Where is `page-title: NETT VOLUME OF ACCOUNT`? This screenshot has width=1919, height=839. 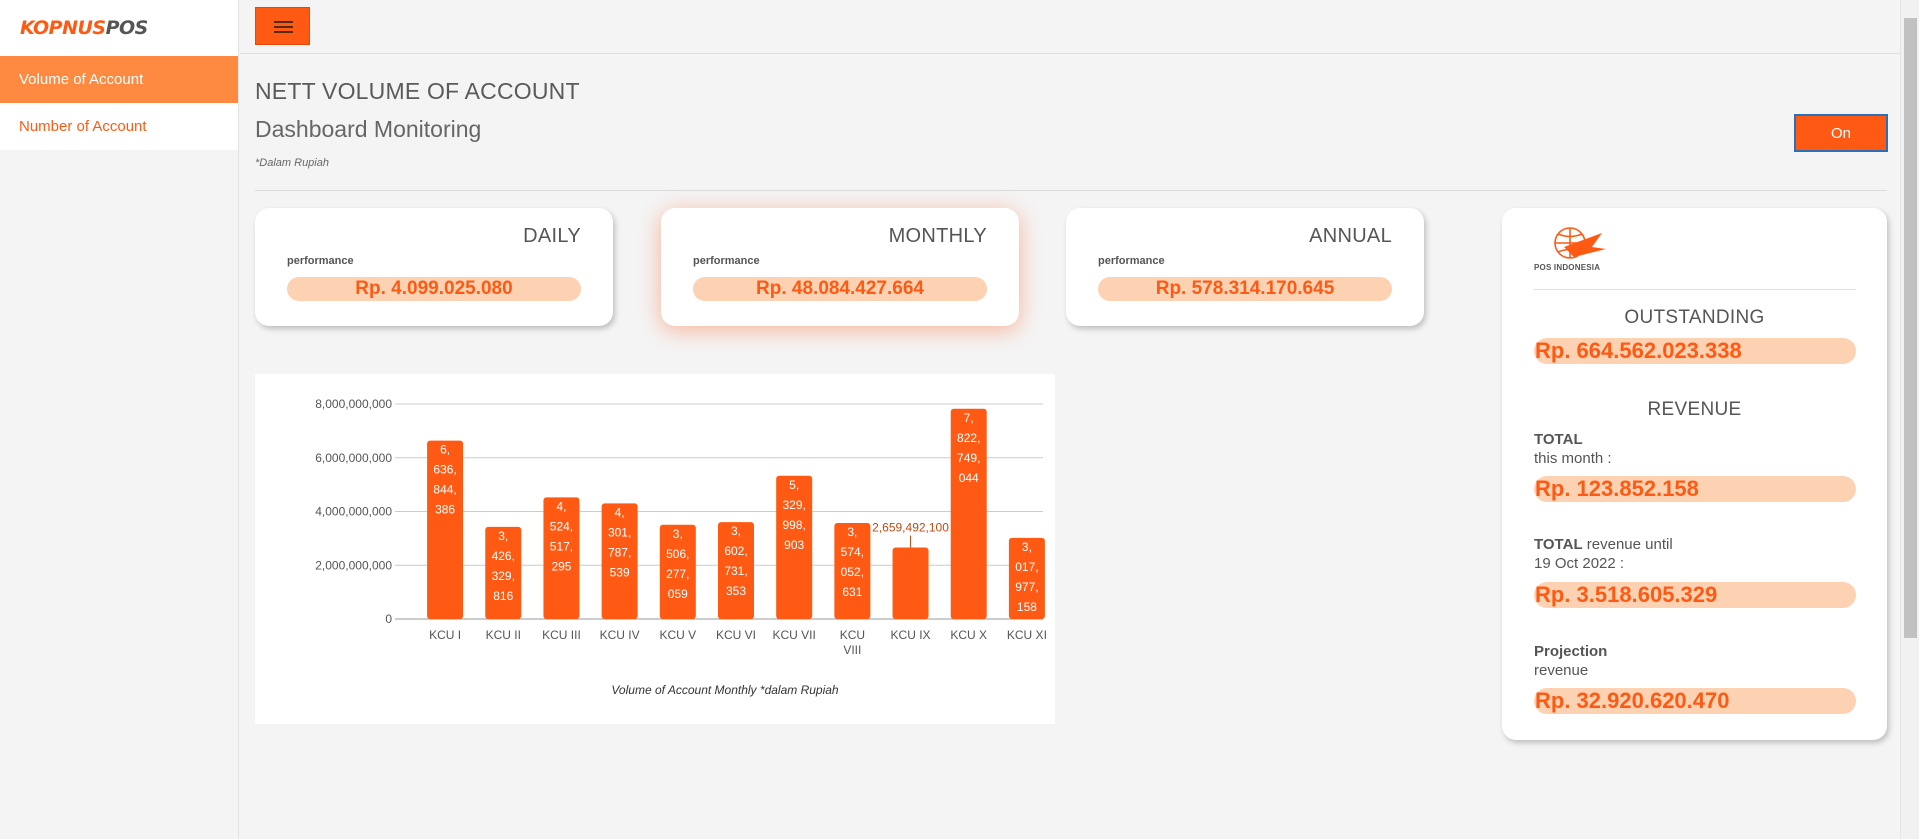 page-title: NETT VOLUME OF ACCOUNT is located at coordinates (417, 91).